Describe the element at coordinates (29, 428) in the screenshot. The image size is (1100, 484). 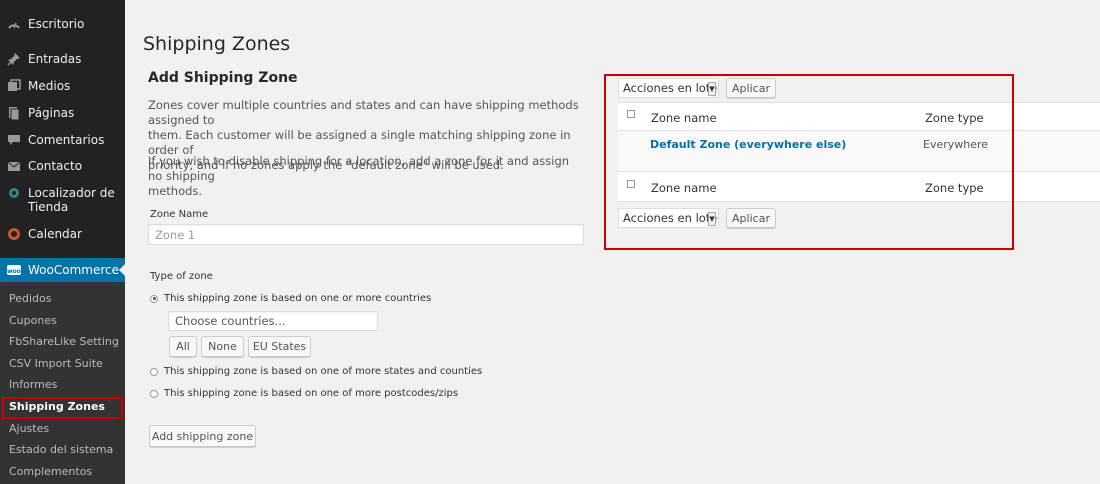
I see `submenu-ajustes: Ajustes` at that location.